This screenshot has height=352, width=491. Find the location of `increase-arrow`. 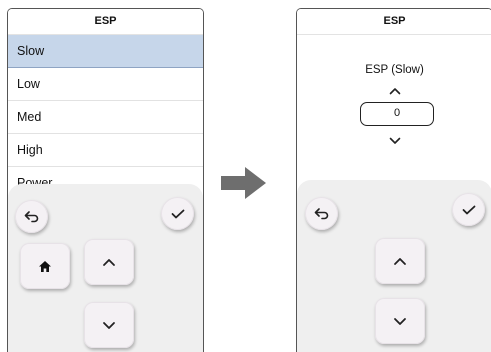

increase-arrow is located at coordinates (394, 91).